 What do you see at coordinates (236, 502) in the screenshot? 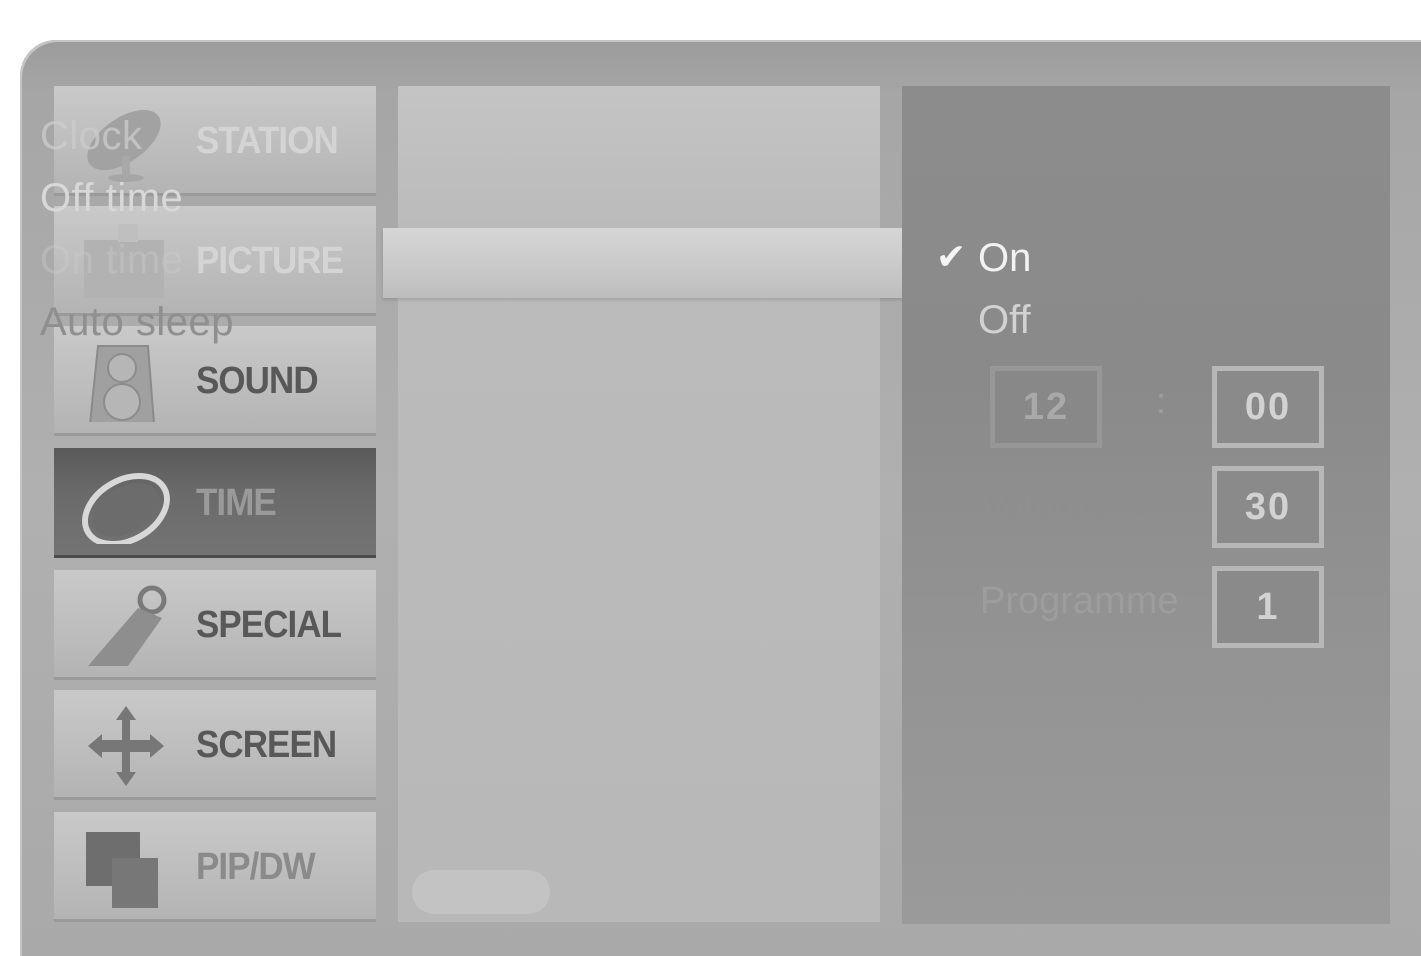
I see `category-label: TIME` at bounding box center [236, 502].